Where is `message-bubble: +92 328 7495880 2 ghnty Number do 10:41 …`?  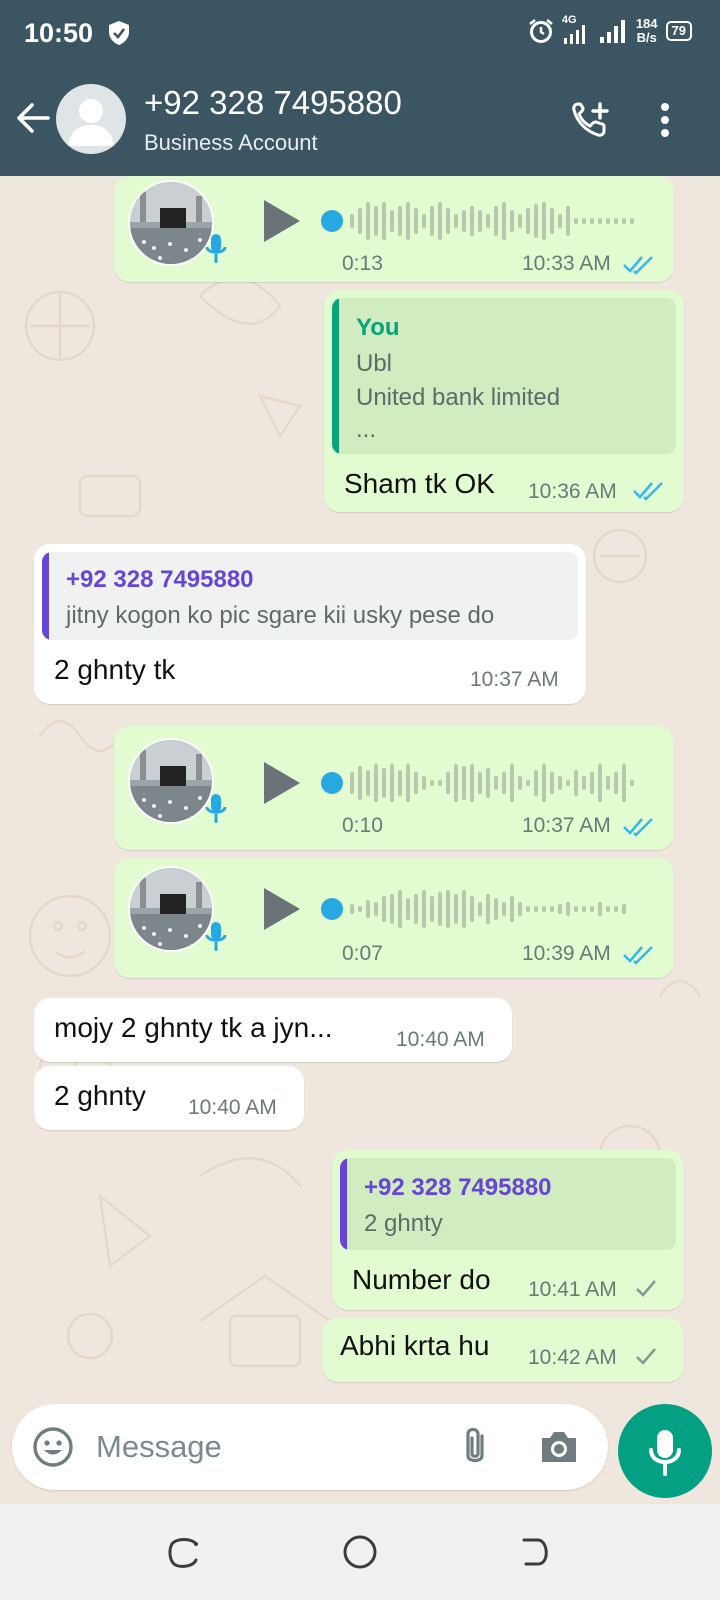
message-bubble: +92 328 7495880 2 ghnty Number do 10:41 … is located at coordinates (508, 1230).